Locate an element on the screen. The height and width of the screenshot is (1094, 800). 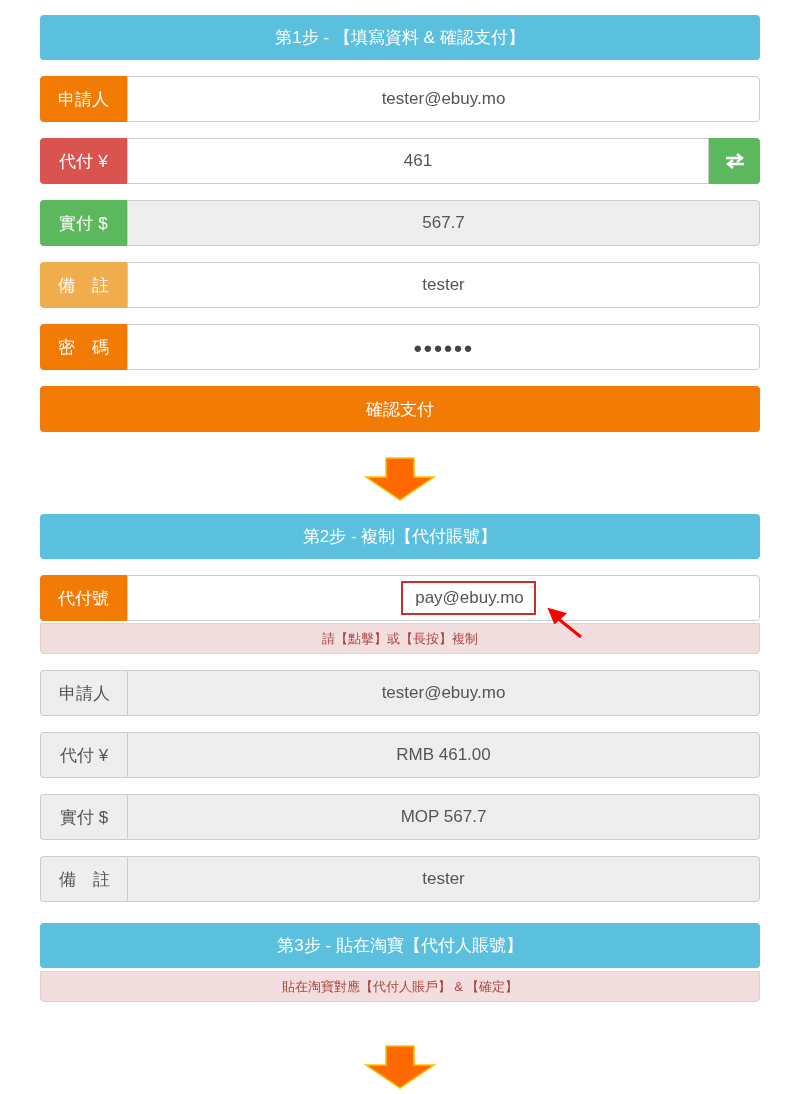
input-field: tester is located at coordinates (443, 285).